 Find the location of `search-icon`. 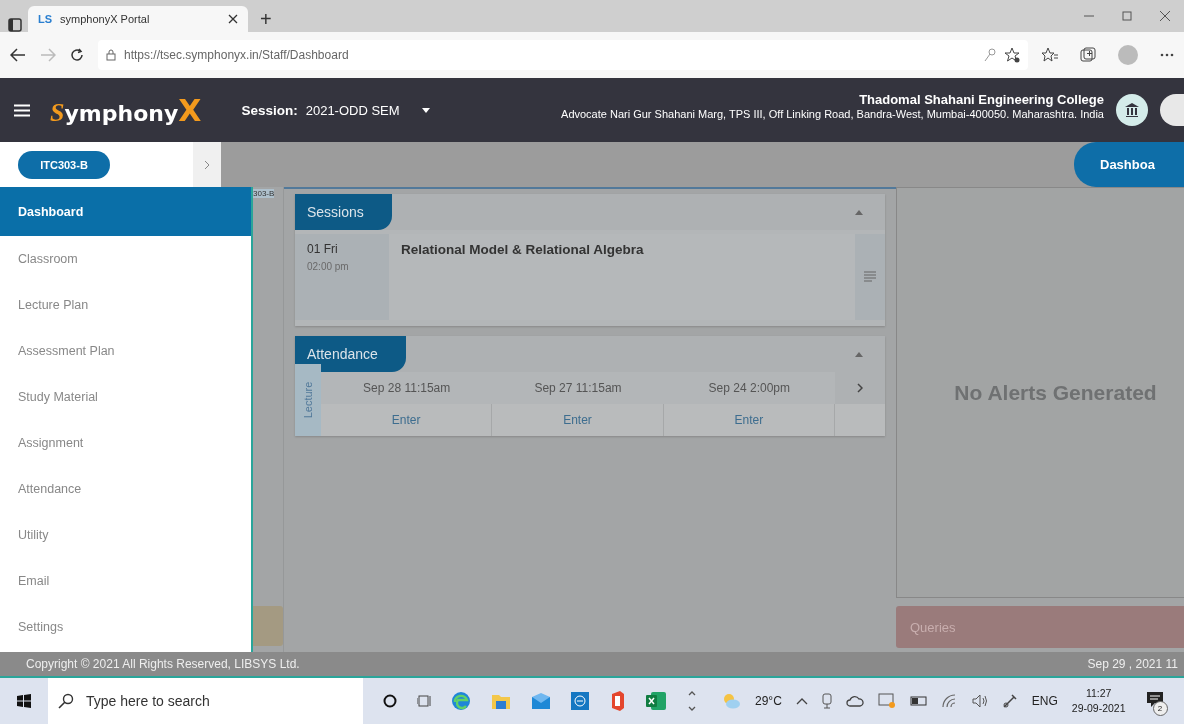

search-icon is located at coordinates (66, 701).